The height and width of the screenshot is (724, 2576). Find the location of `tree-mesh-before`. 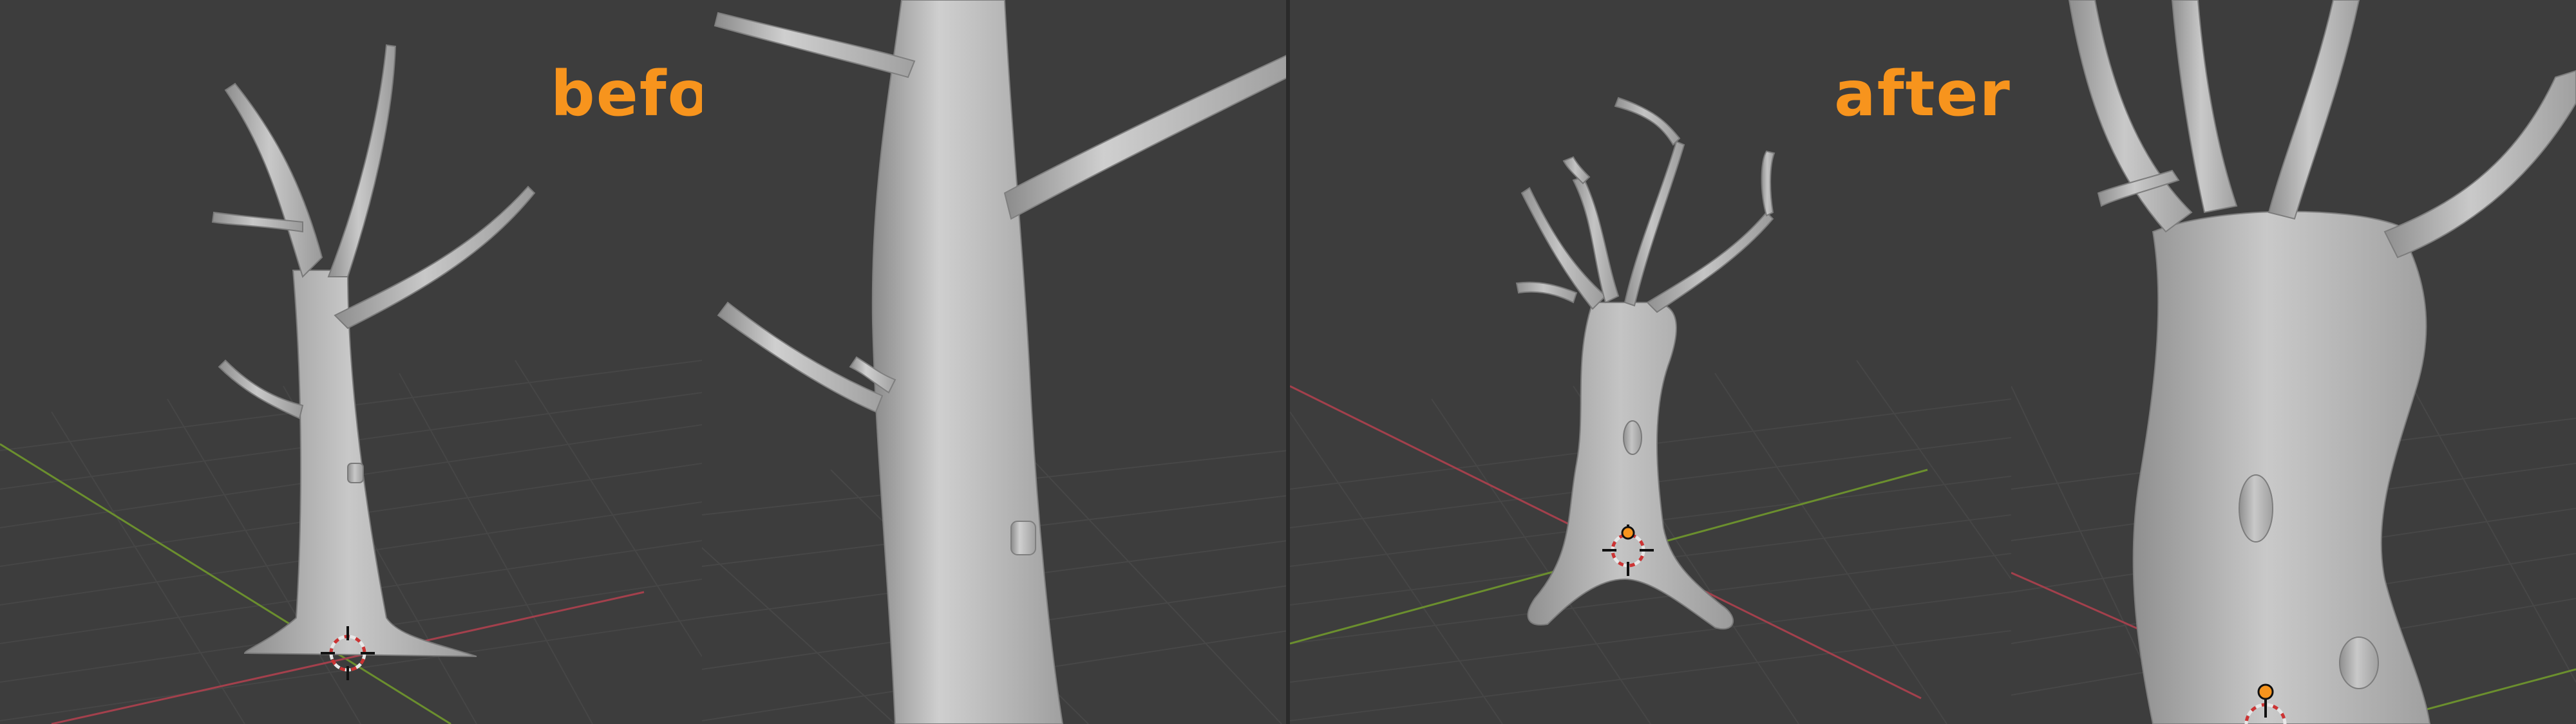

tree-mesh-before is located at coordinates (373, 350).